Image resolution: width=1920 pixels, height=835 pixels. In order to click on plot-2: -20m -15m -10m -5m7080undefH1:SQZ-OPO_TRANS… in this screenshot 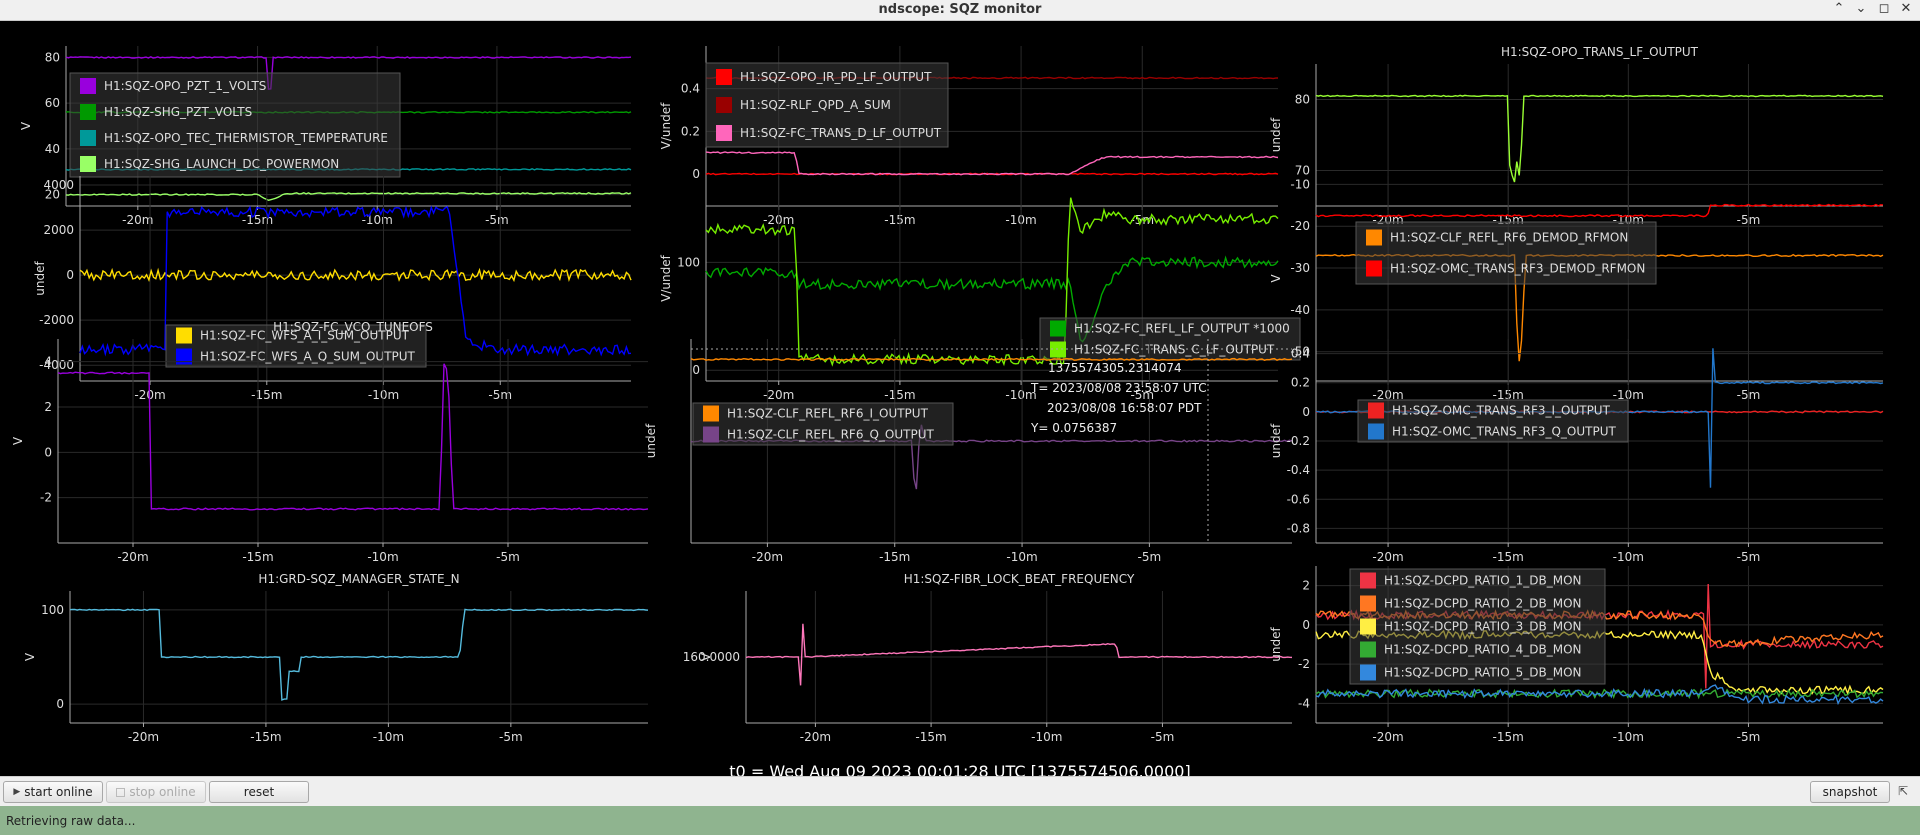, I will do `click(1576, 136)`.